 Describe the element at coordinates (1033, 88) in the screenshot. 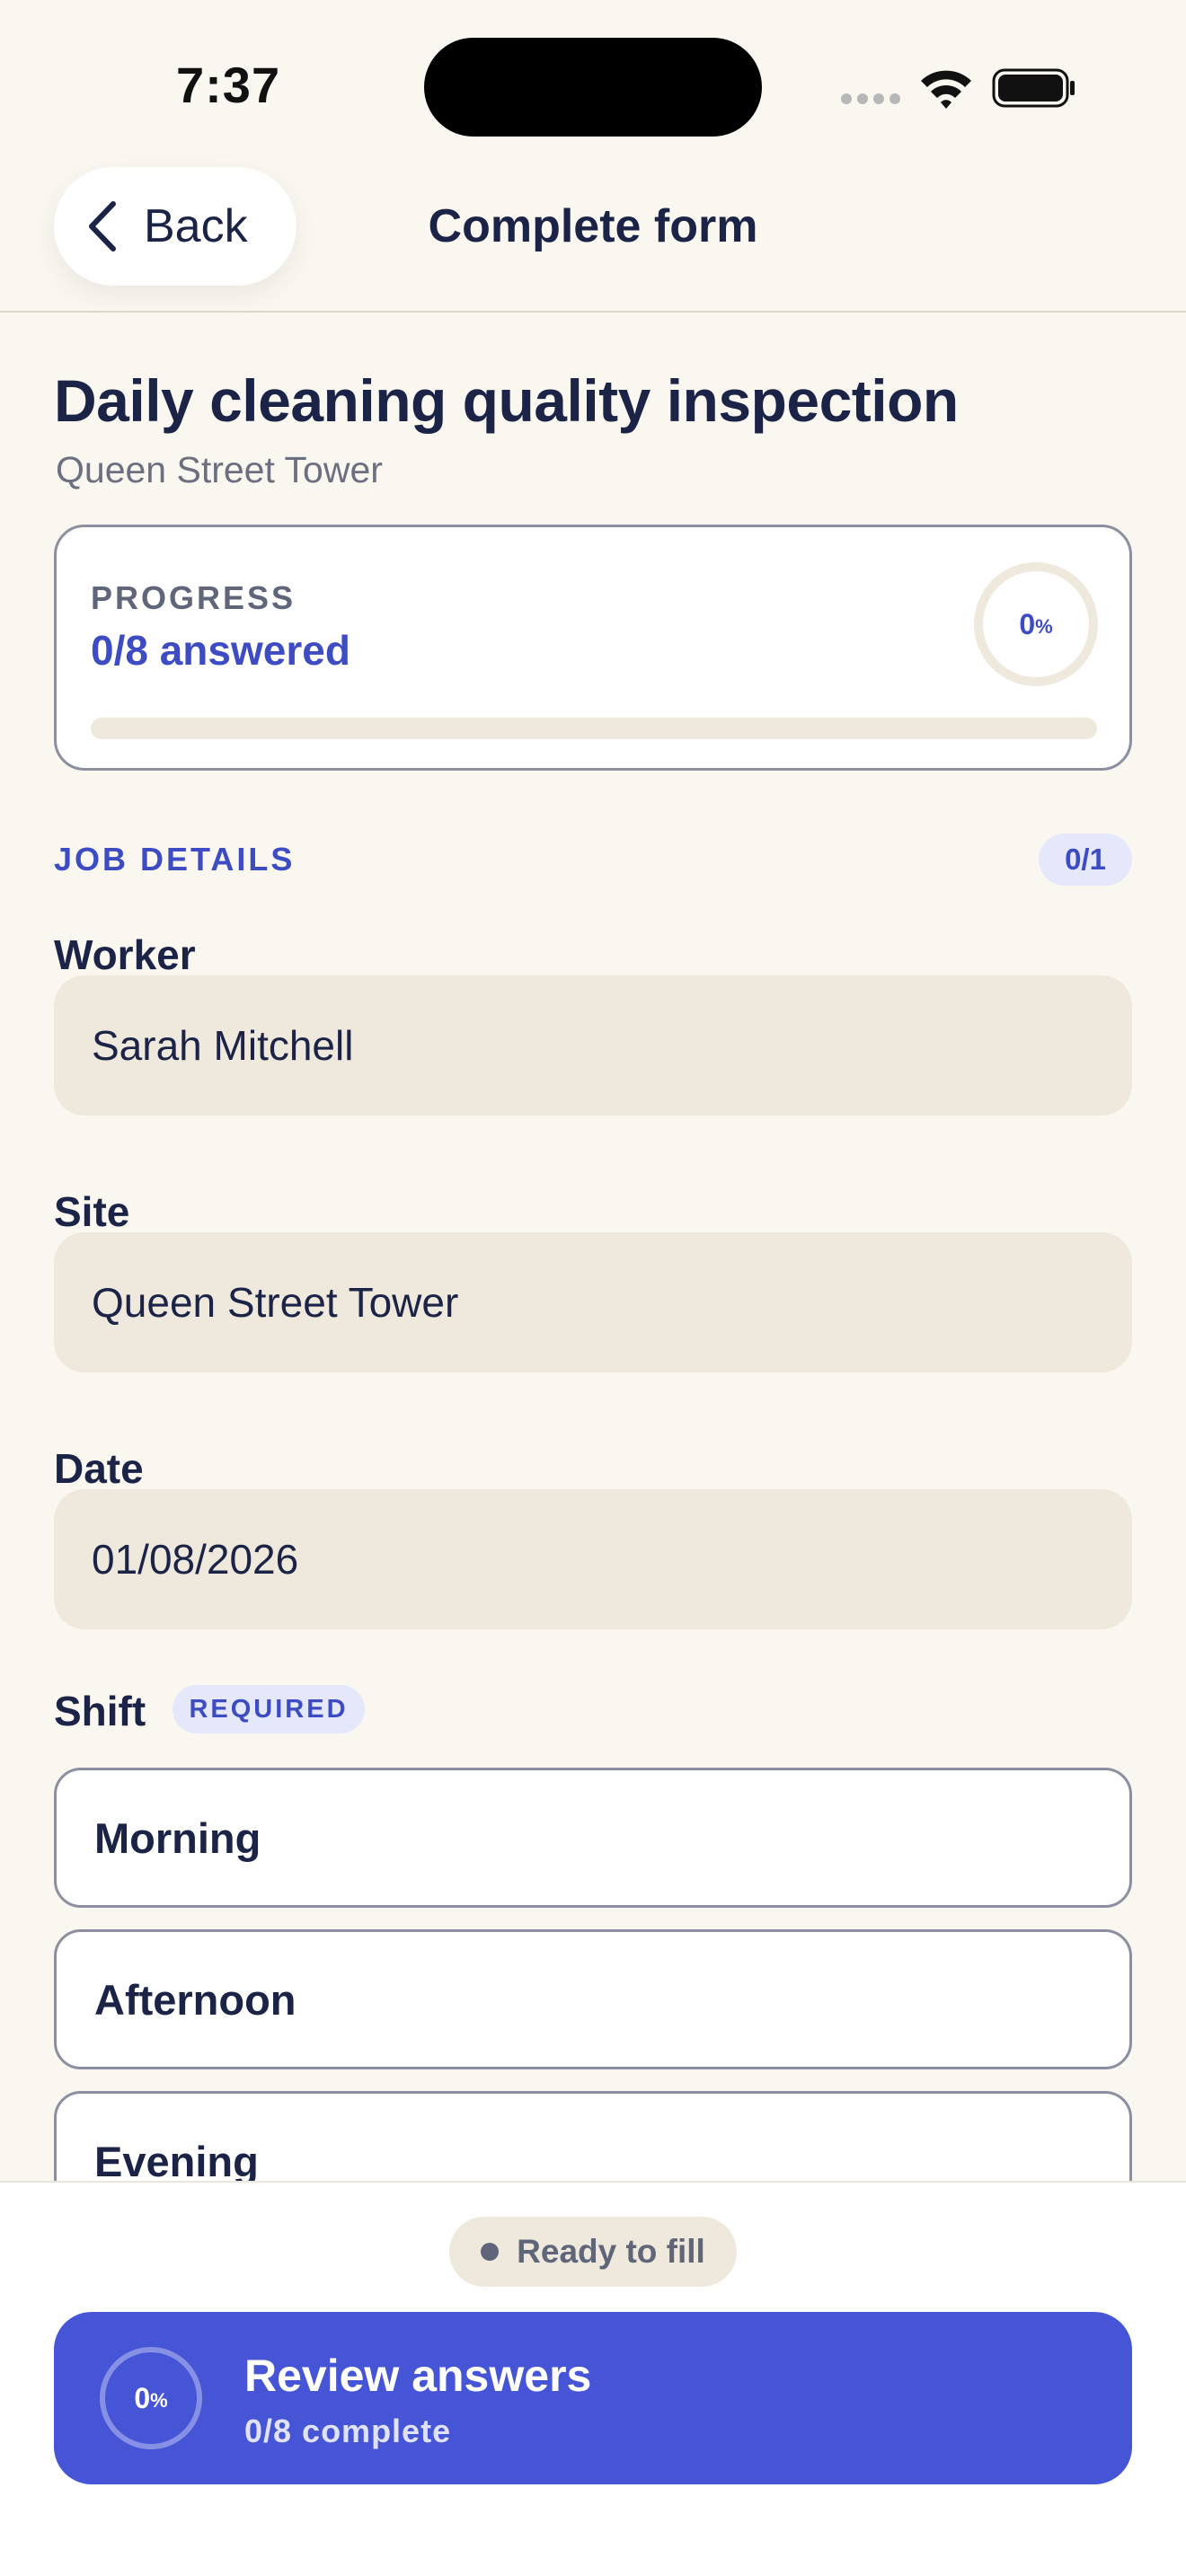

I see `battery-icon` at that location.